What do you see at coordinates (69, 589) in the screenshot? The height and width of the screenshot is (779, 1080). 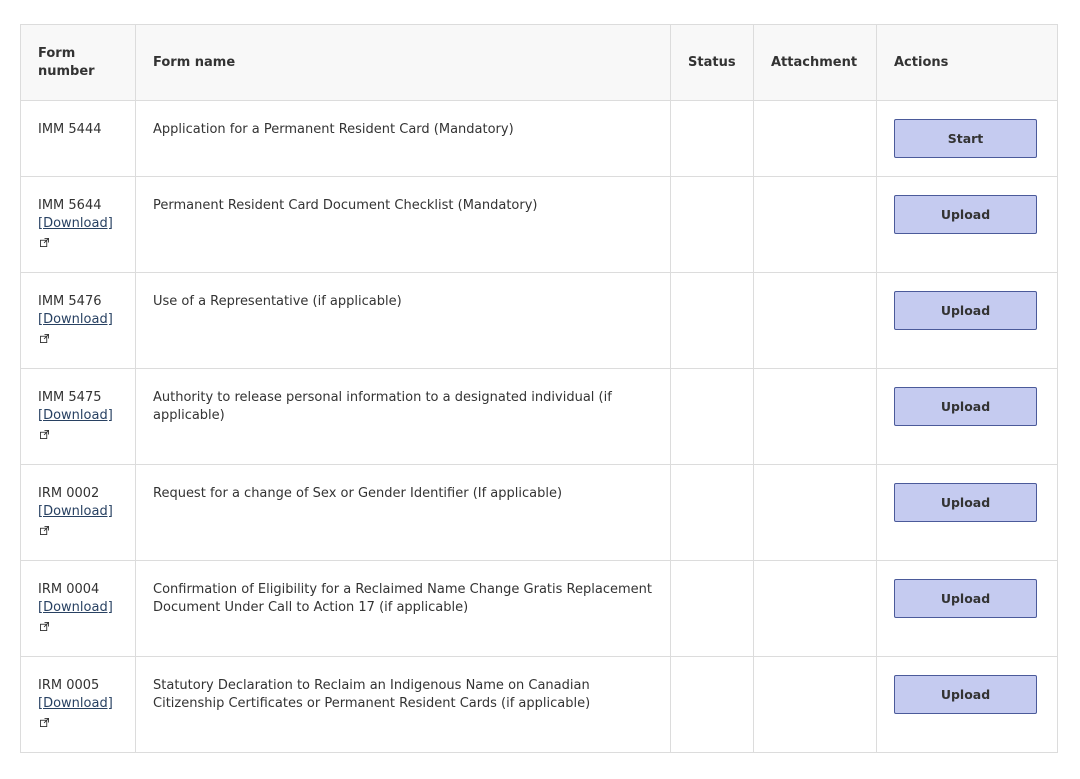 I see `form-code: IRM 0004` at bounding box center [69, 589].